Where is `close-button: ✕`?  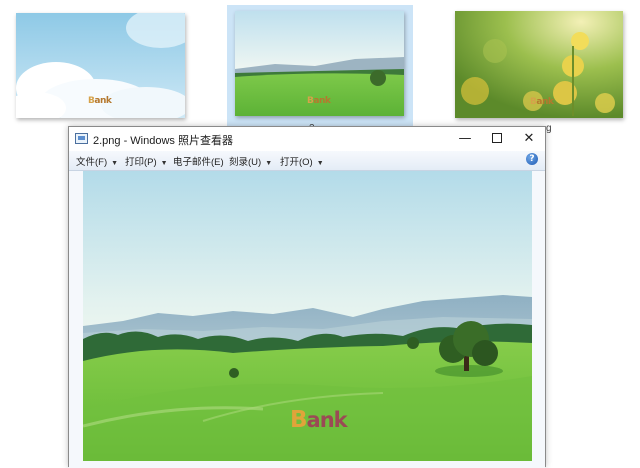 close-button: ✕ is located at coordinates (529, 139).